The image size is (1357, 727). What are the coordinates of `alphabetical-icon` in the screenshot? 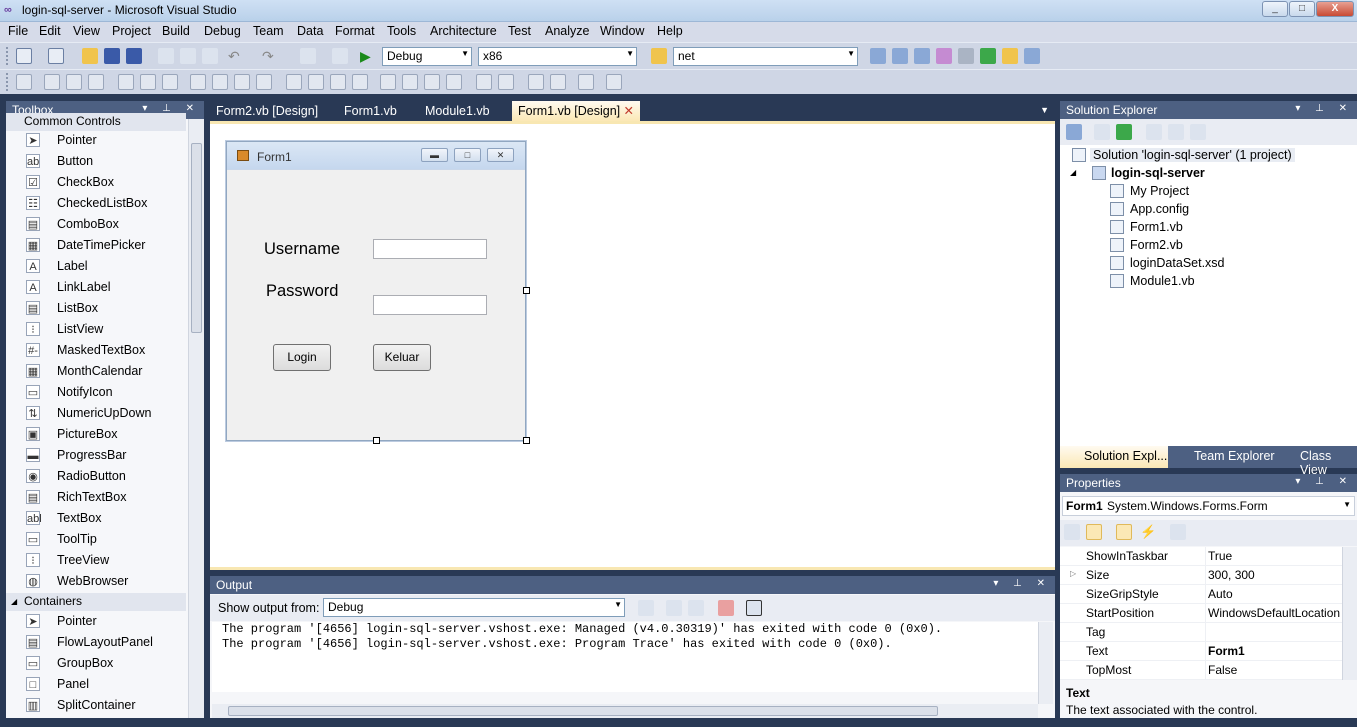 It's located at (1094, 532).